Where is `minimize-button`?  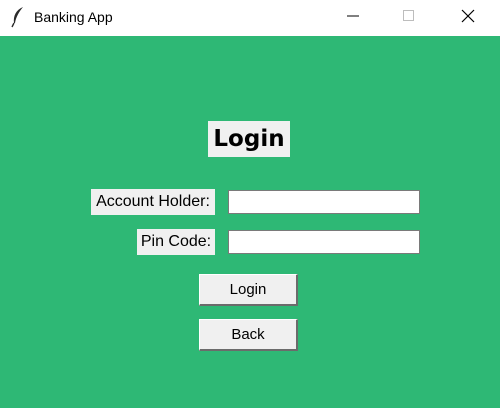 minimize-button is located at coordinates (353, 18).